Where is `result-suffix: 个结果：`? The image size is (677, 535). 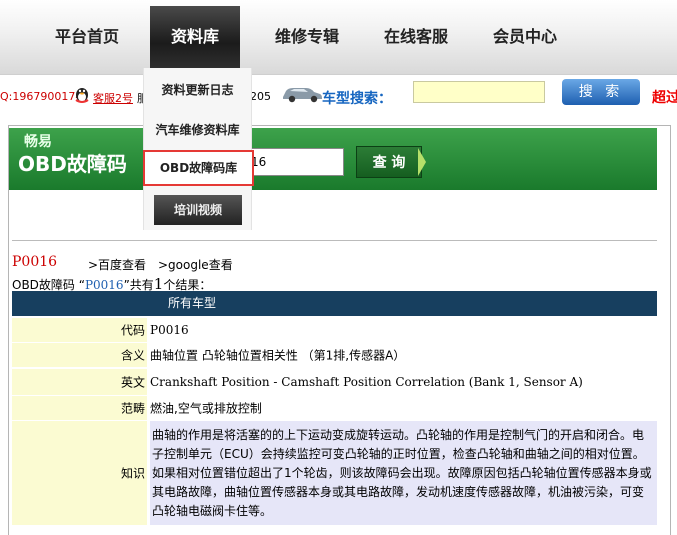
result-suffix: 个结果： is located at coordinates (187, 285).